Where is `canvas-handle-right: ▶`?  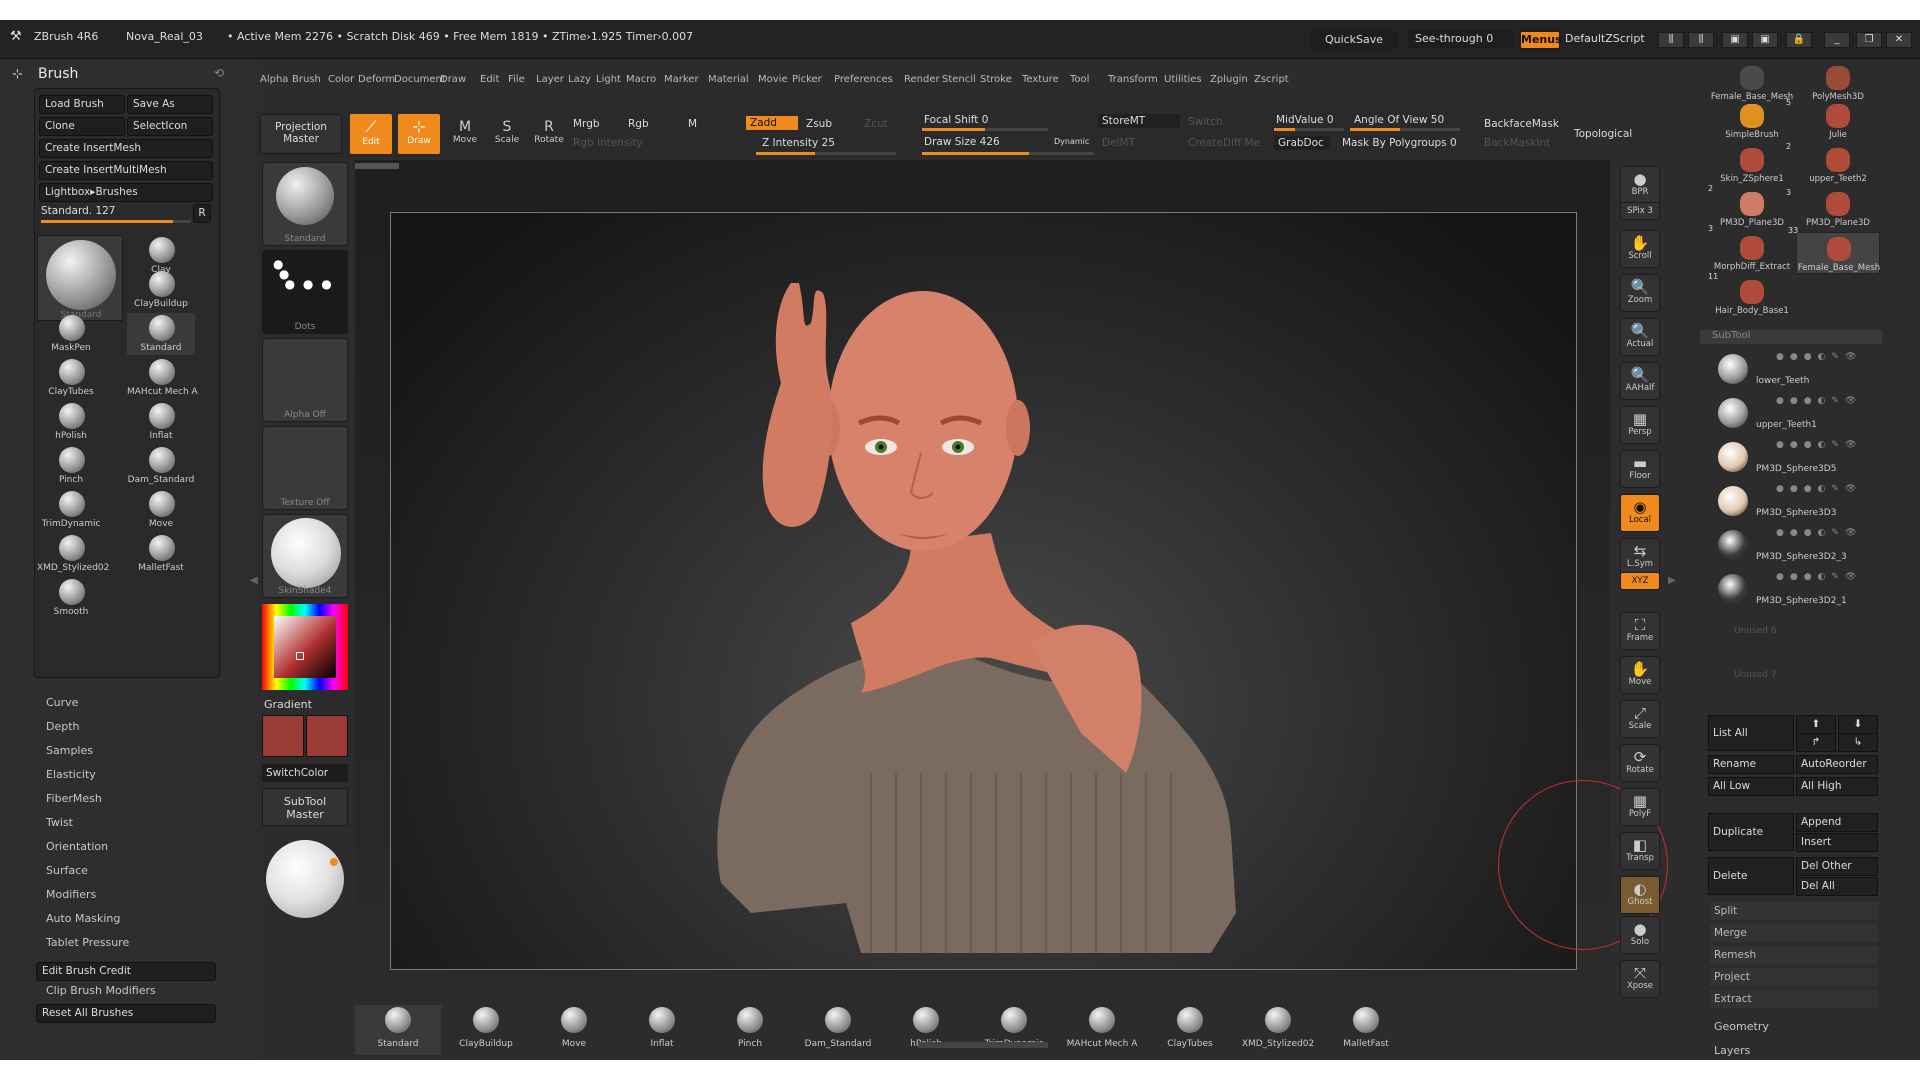
canvas-handle-right: ▶ is located at coordinates (1672, 580).